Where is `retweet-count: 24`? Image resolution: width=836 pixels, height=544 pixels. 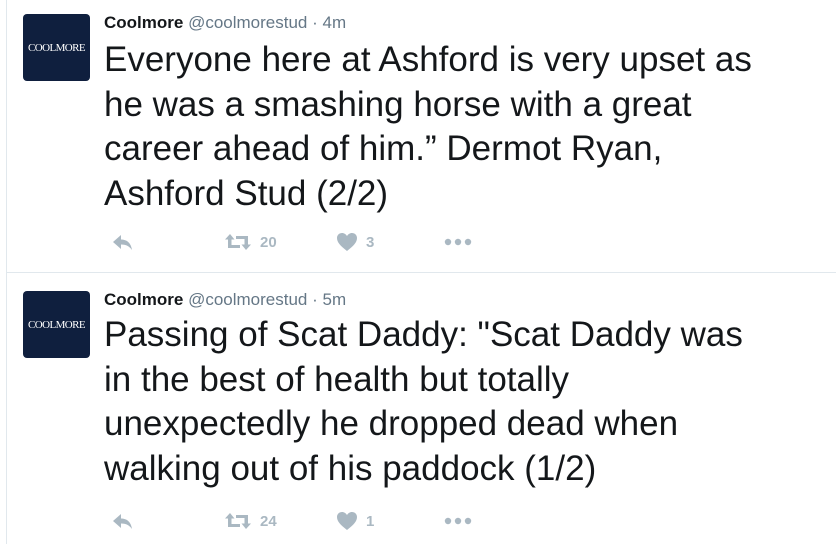 retweet-count: 24 is located at coordinates (268, 521).